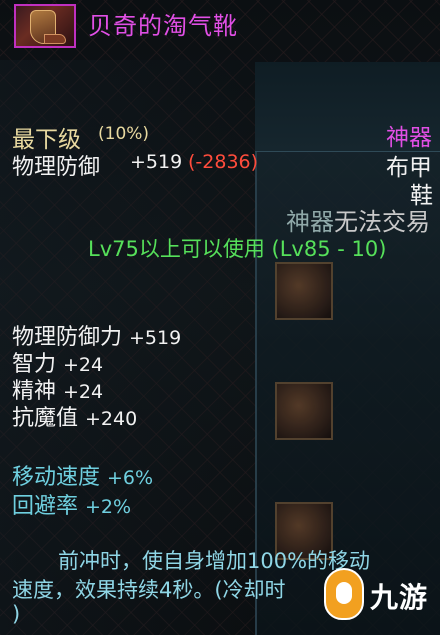 This screenshot has height=635, width=440. I want to click on level-requirement: Lv75以上可以使用 (Lv85 - 10), so click(237, 249).